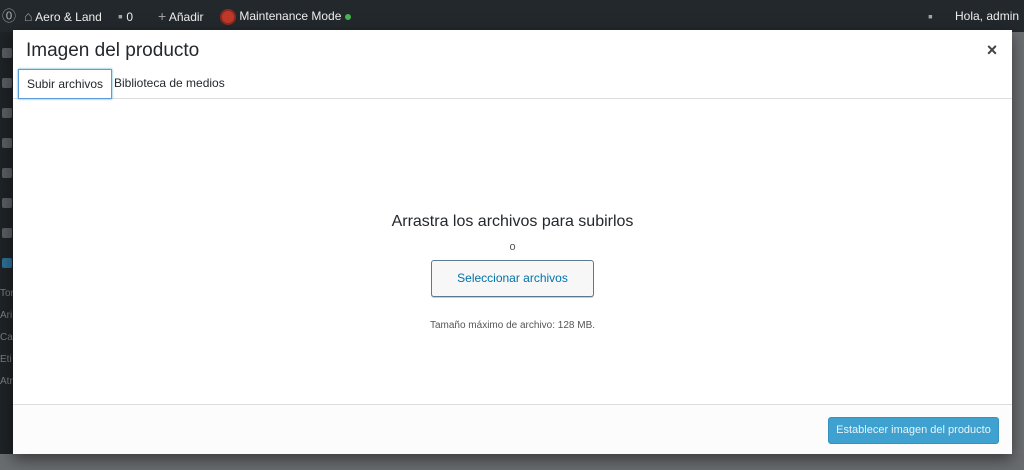 The width and height of the screenshot is (1024, 470). What do you see at coordinates (6, 337) in the screenshot?
I see `sidebar-text: Ca` at bounding box center [6, 337].